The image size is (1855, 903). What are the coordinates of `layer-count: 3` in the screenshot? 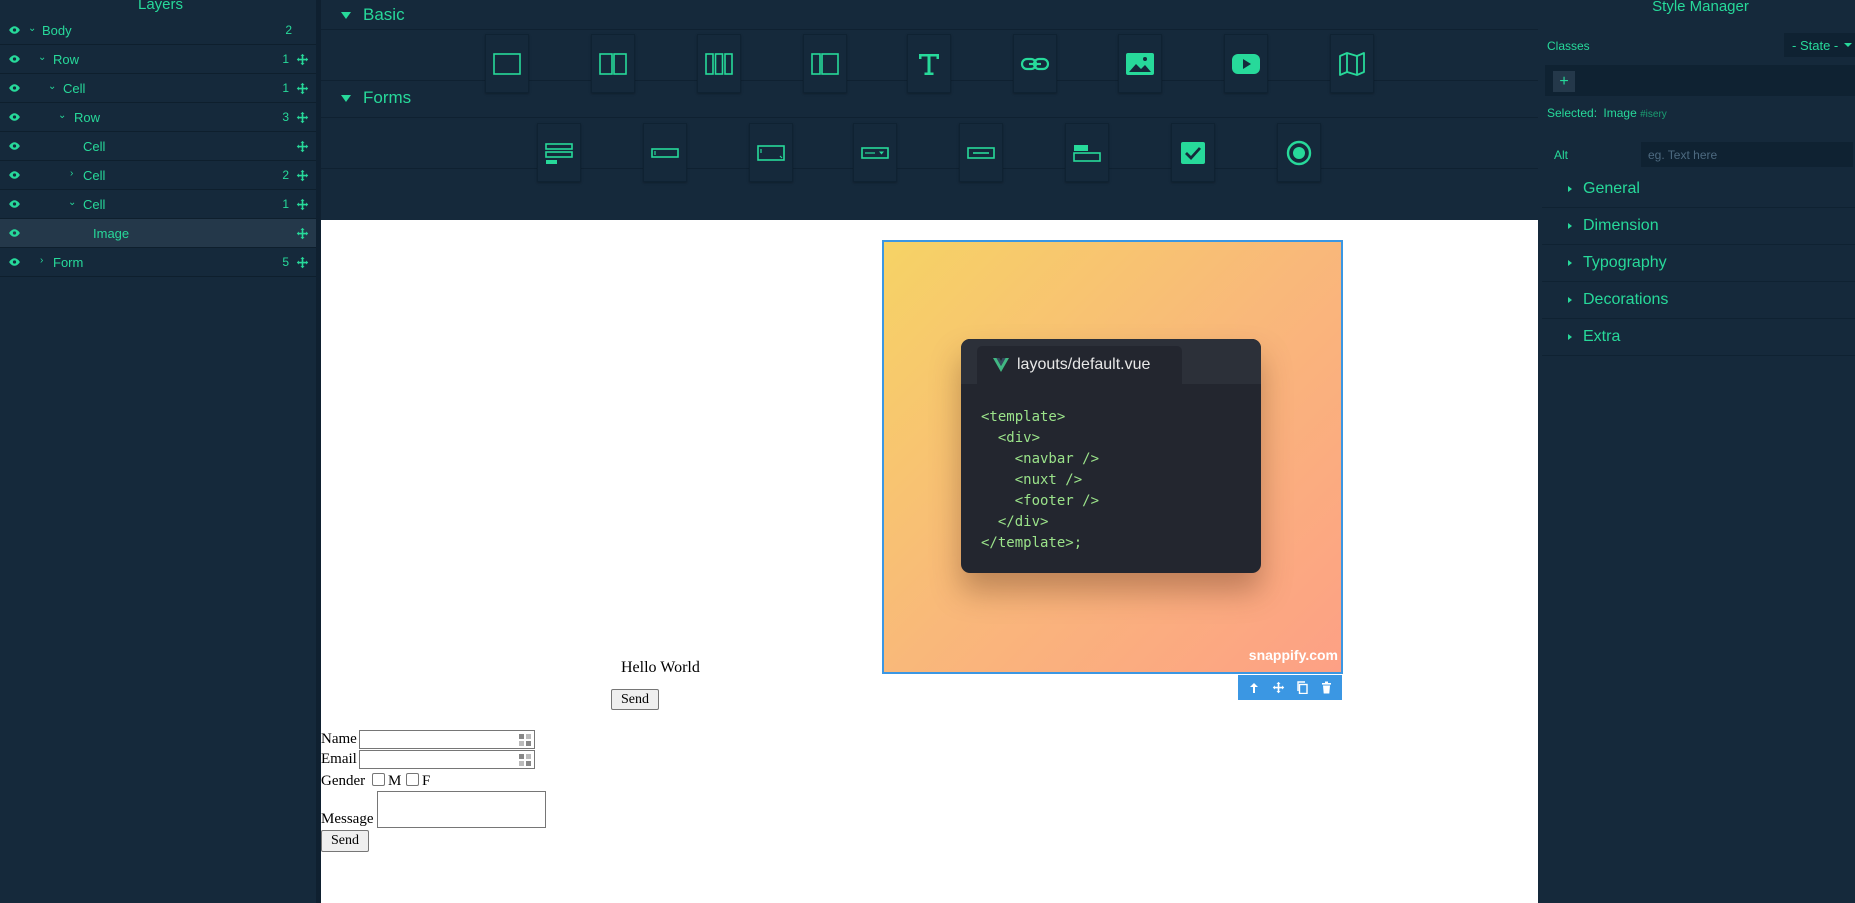 It's located at (285, 117).